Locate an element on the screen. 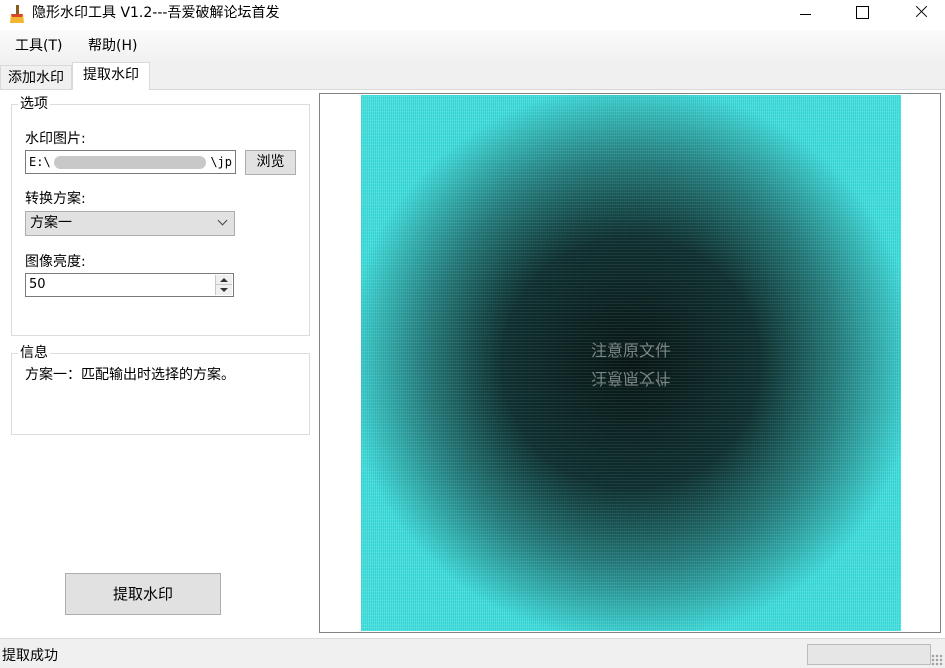 The width and height of the screenshot is (945, 668). watermark-text-mirrored: 注意原文件 is located at coordinates (630, 378).